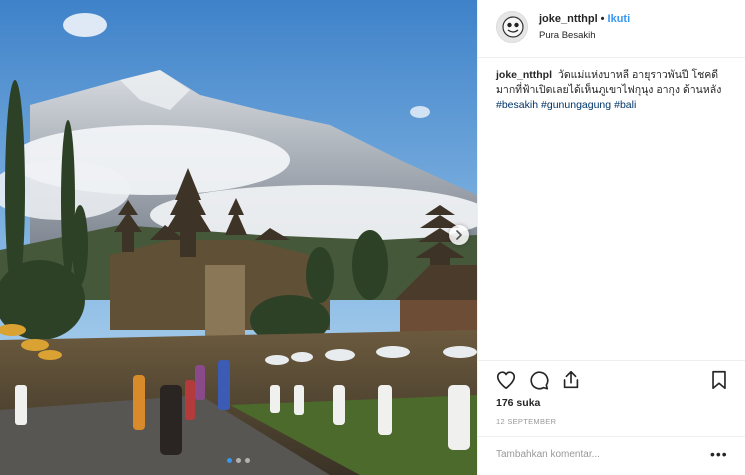  I want to click on more-options-button: •••, so click(719, 454).